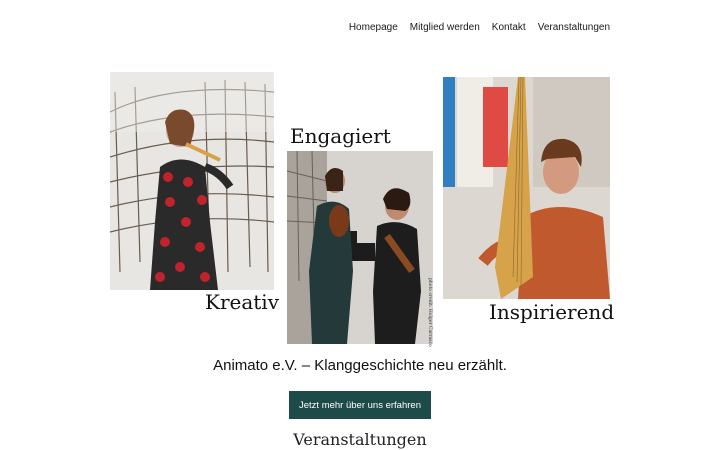 Image resolution: width=720 pixels, height=450 pixels. Describe the element at coordinates (509, 27) in the screenshot. I see `nav-item-kontakt: Kontakt` at that location.